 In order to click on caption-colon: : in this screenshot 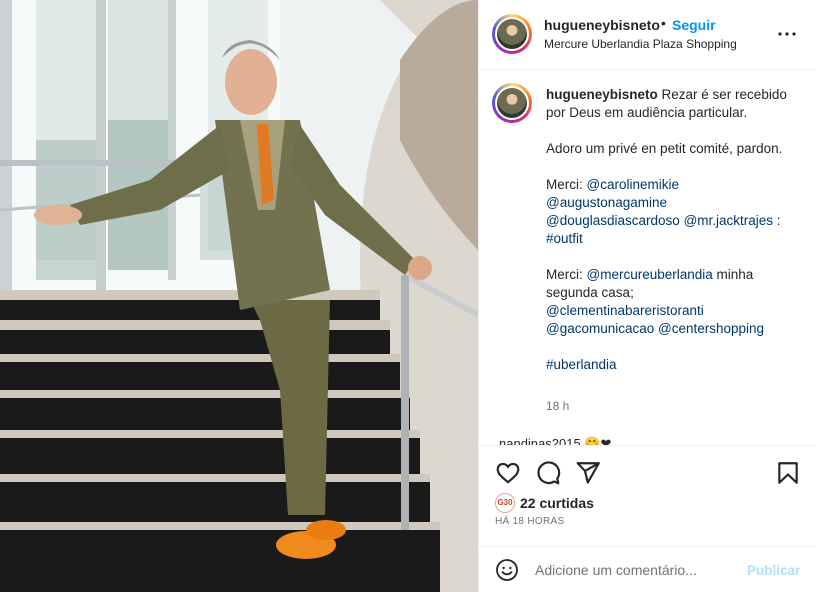, I will do `click(777, 220)`.